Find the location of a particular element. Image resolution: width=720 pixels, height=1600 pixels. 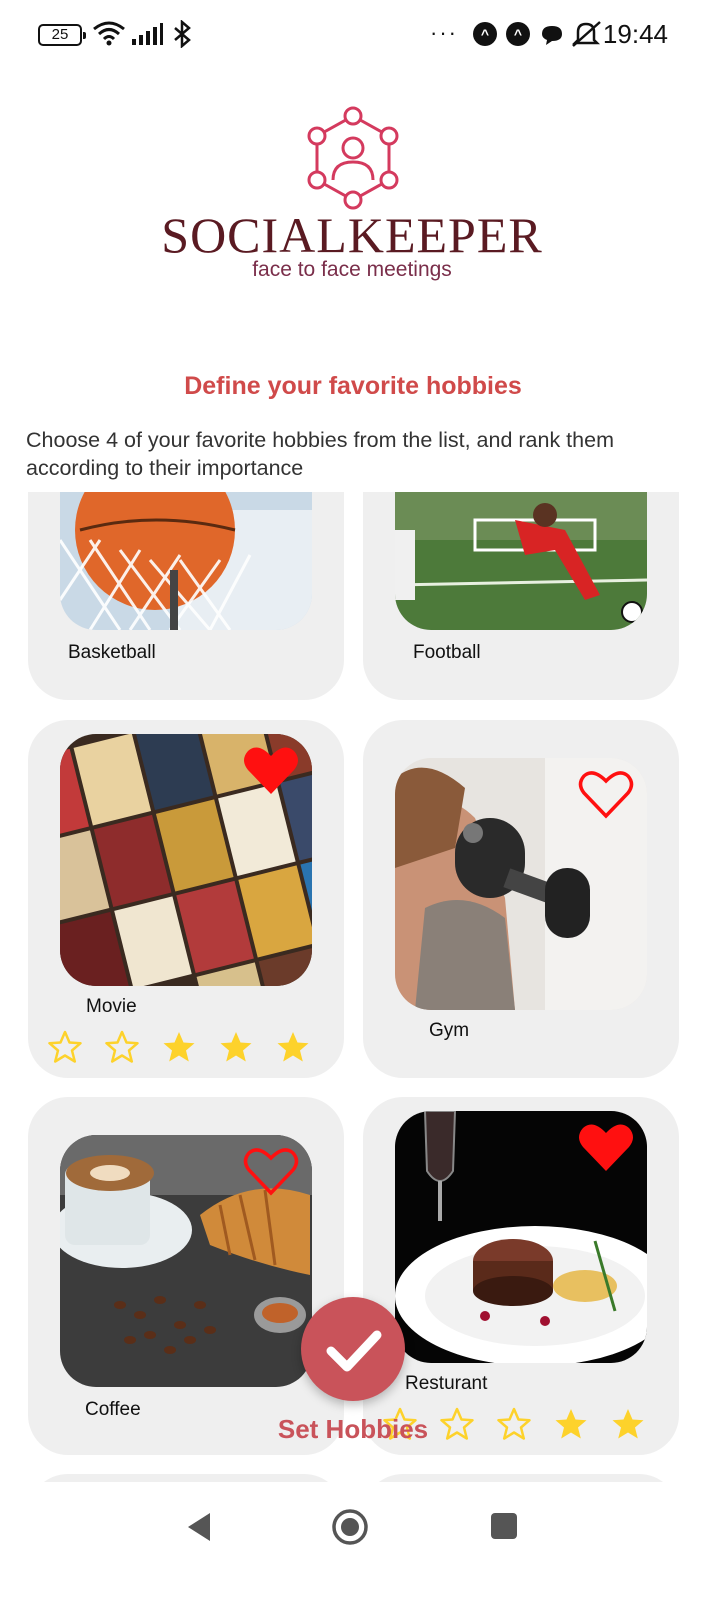

hobby-label: Gym is located at coordinates (449, 1030).